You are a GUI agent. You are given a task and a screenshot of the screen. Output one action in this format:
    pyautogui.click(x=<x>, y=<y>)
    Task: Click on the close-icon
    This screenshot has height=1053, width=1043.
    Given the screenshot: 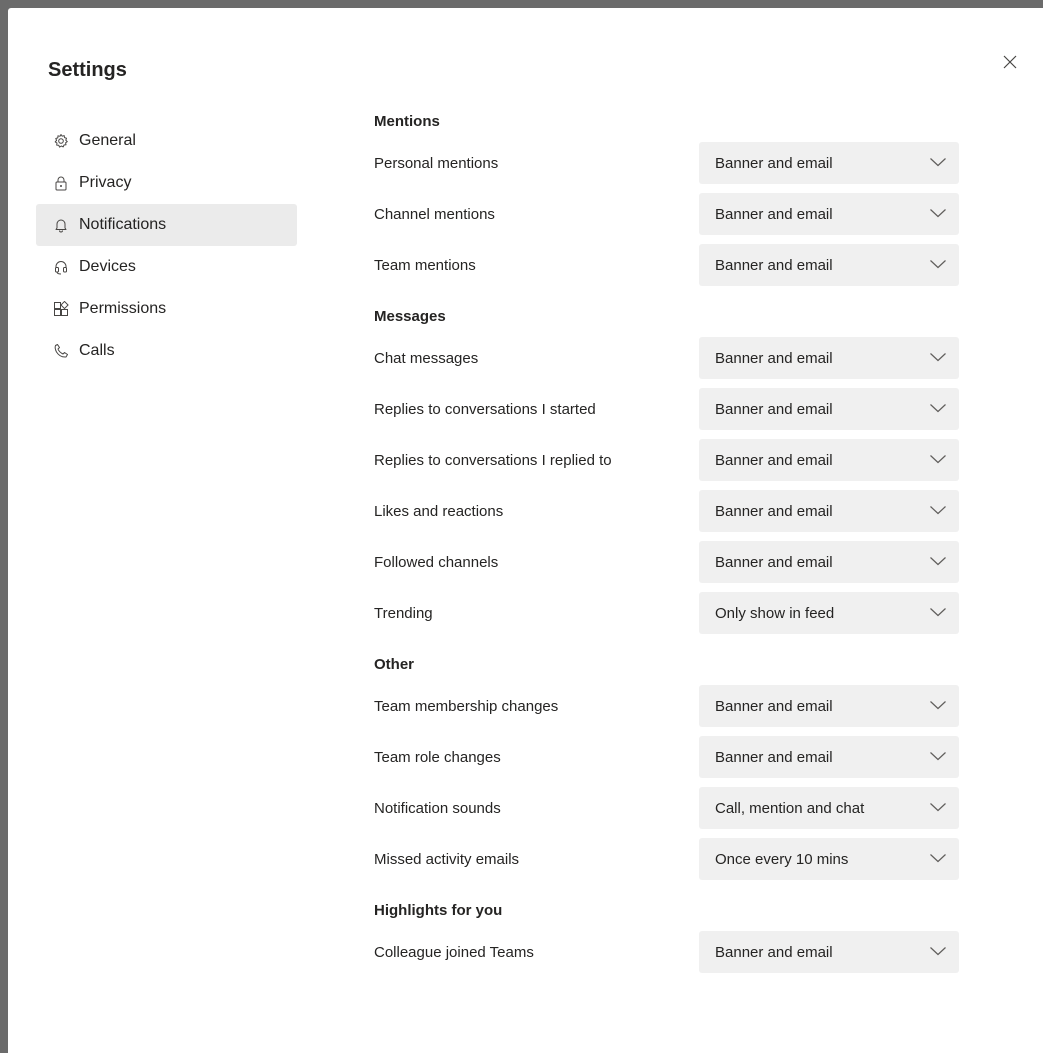 What is the action you would take?
    pyautogui.click(x=1010, y=62)
    